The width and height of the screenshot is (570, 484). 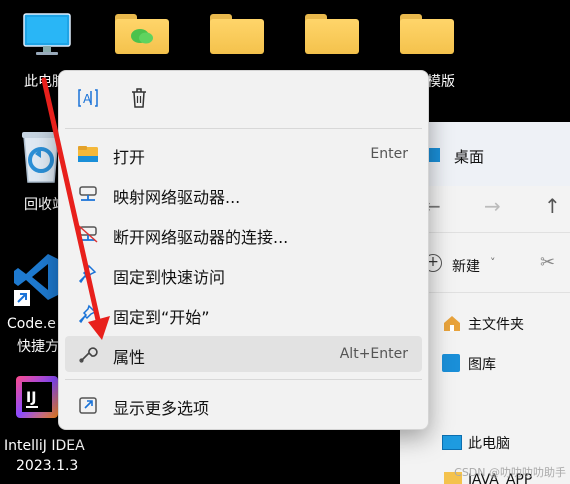 I want to click on annotation-arrow, so click(x=75, y=208).